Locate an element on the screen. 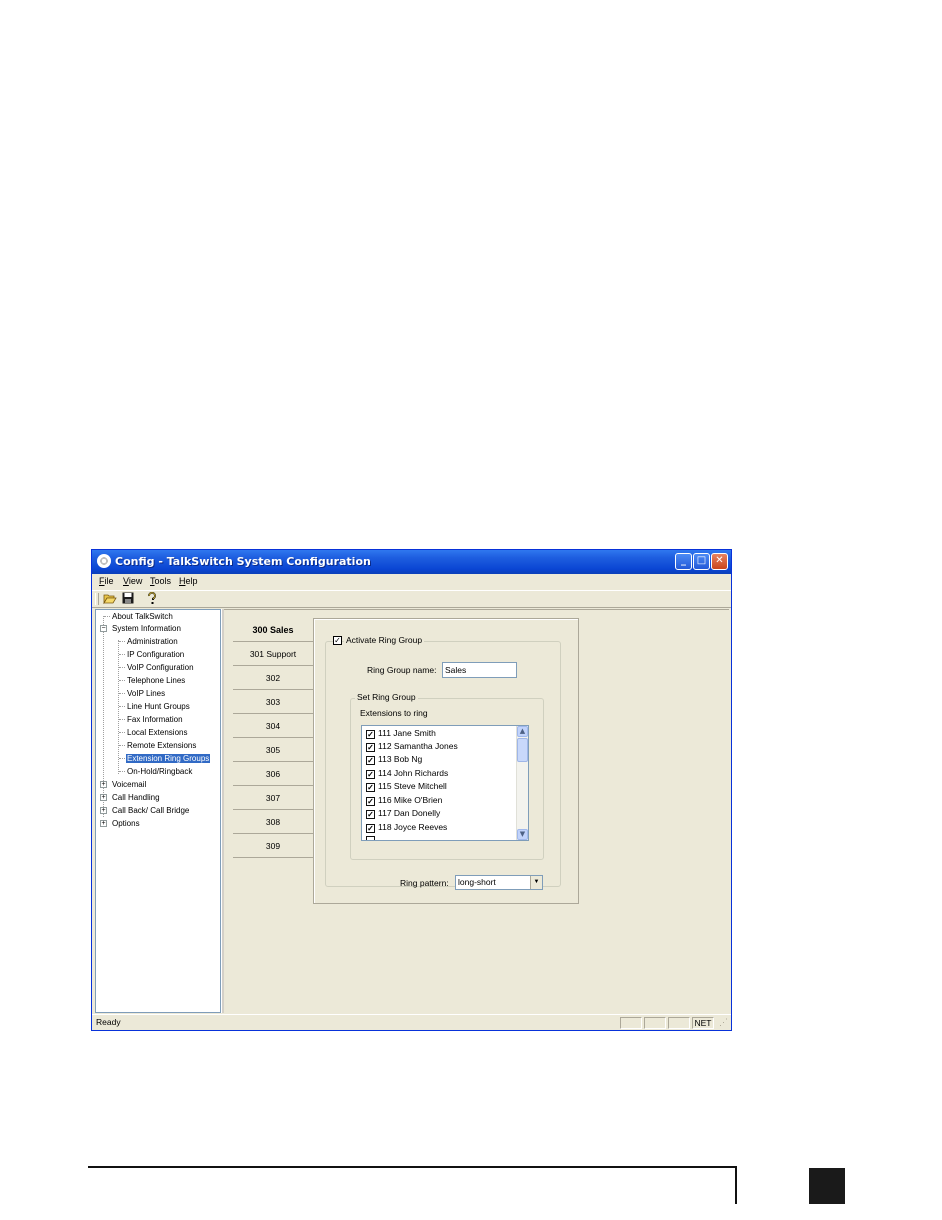 The height and width of the screenshot is (1220, 942). list-item: ✓ 115 Steve Mitchell is located at coordinates (406, 786).